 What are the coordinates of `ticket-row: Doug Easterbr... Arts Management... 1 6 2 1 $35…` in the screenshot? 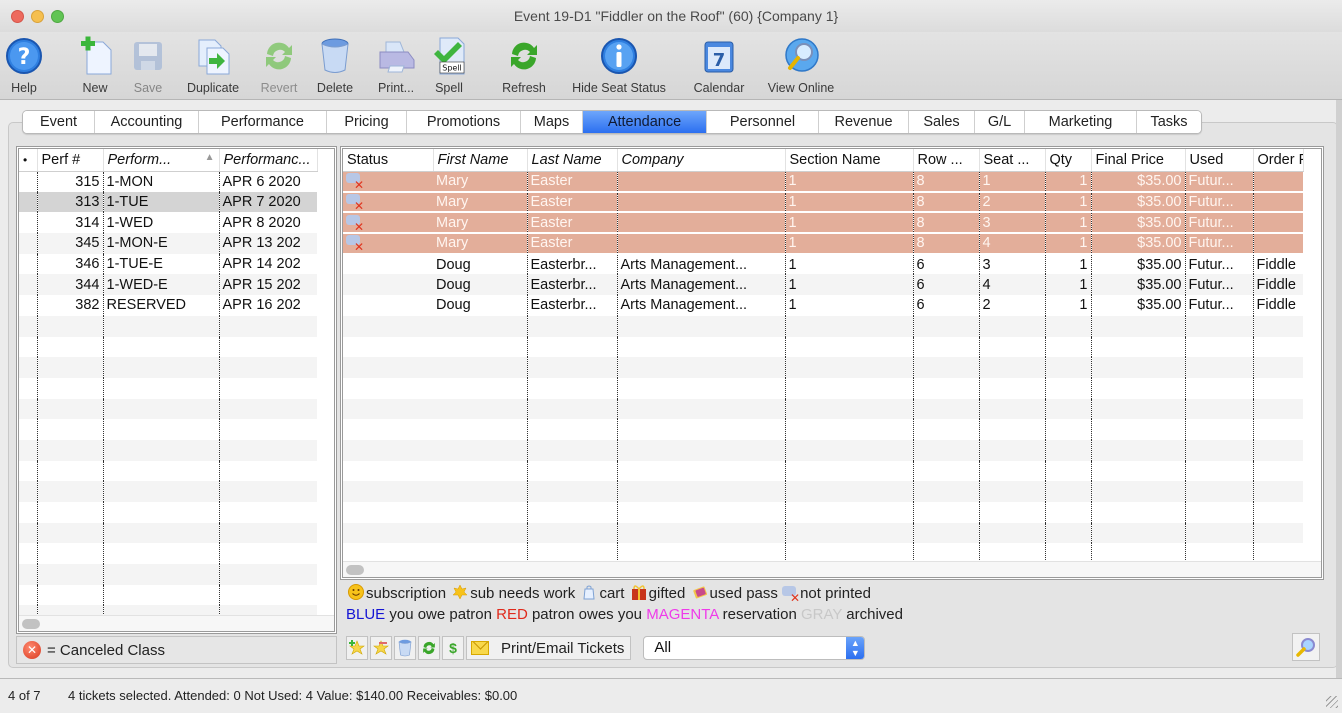 It's located at (823, 305).